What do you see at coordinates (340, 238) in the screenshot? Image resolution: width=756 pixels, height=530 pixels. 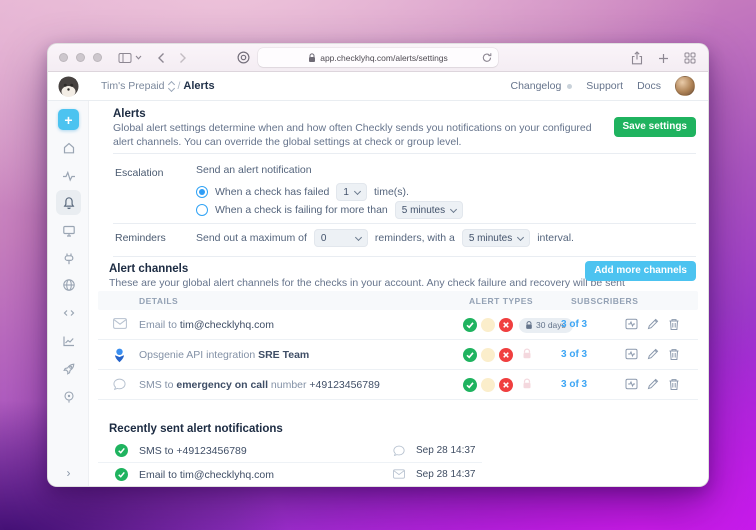 I see `reminders-max-select: 0` at bounding box center [340, 238].